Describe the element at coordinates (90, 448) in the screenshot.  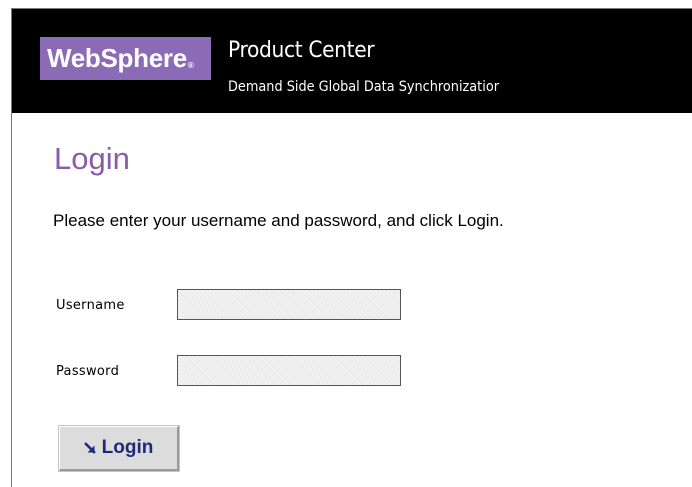
I see `arrow-down-right-icon` at that location.